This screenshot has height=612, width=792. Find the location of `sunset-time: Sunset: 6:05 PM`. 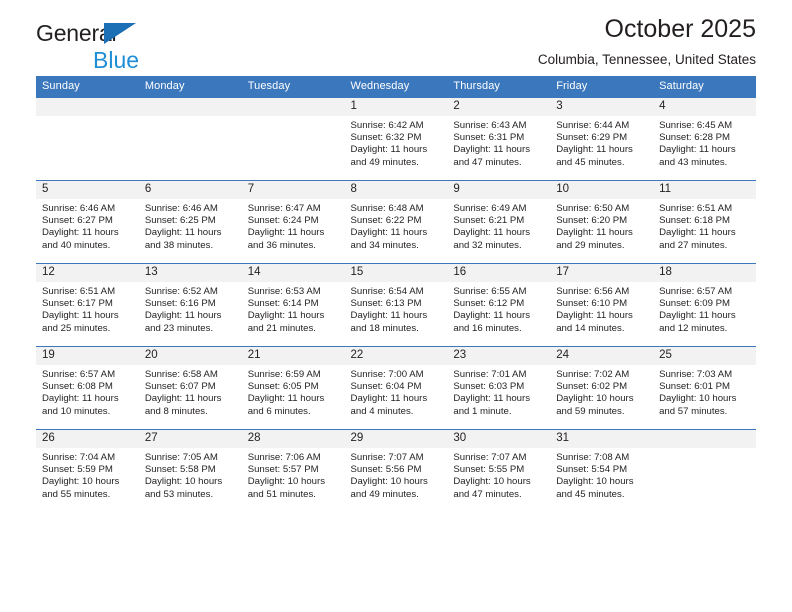

sunset-time: Sunset: 6:05 PM is located at coordinates (283, 387).